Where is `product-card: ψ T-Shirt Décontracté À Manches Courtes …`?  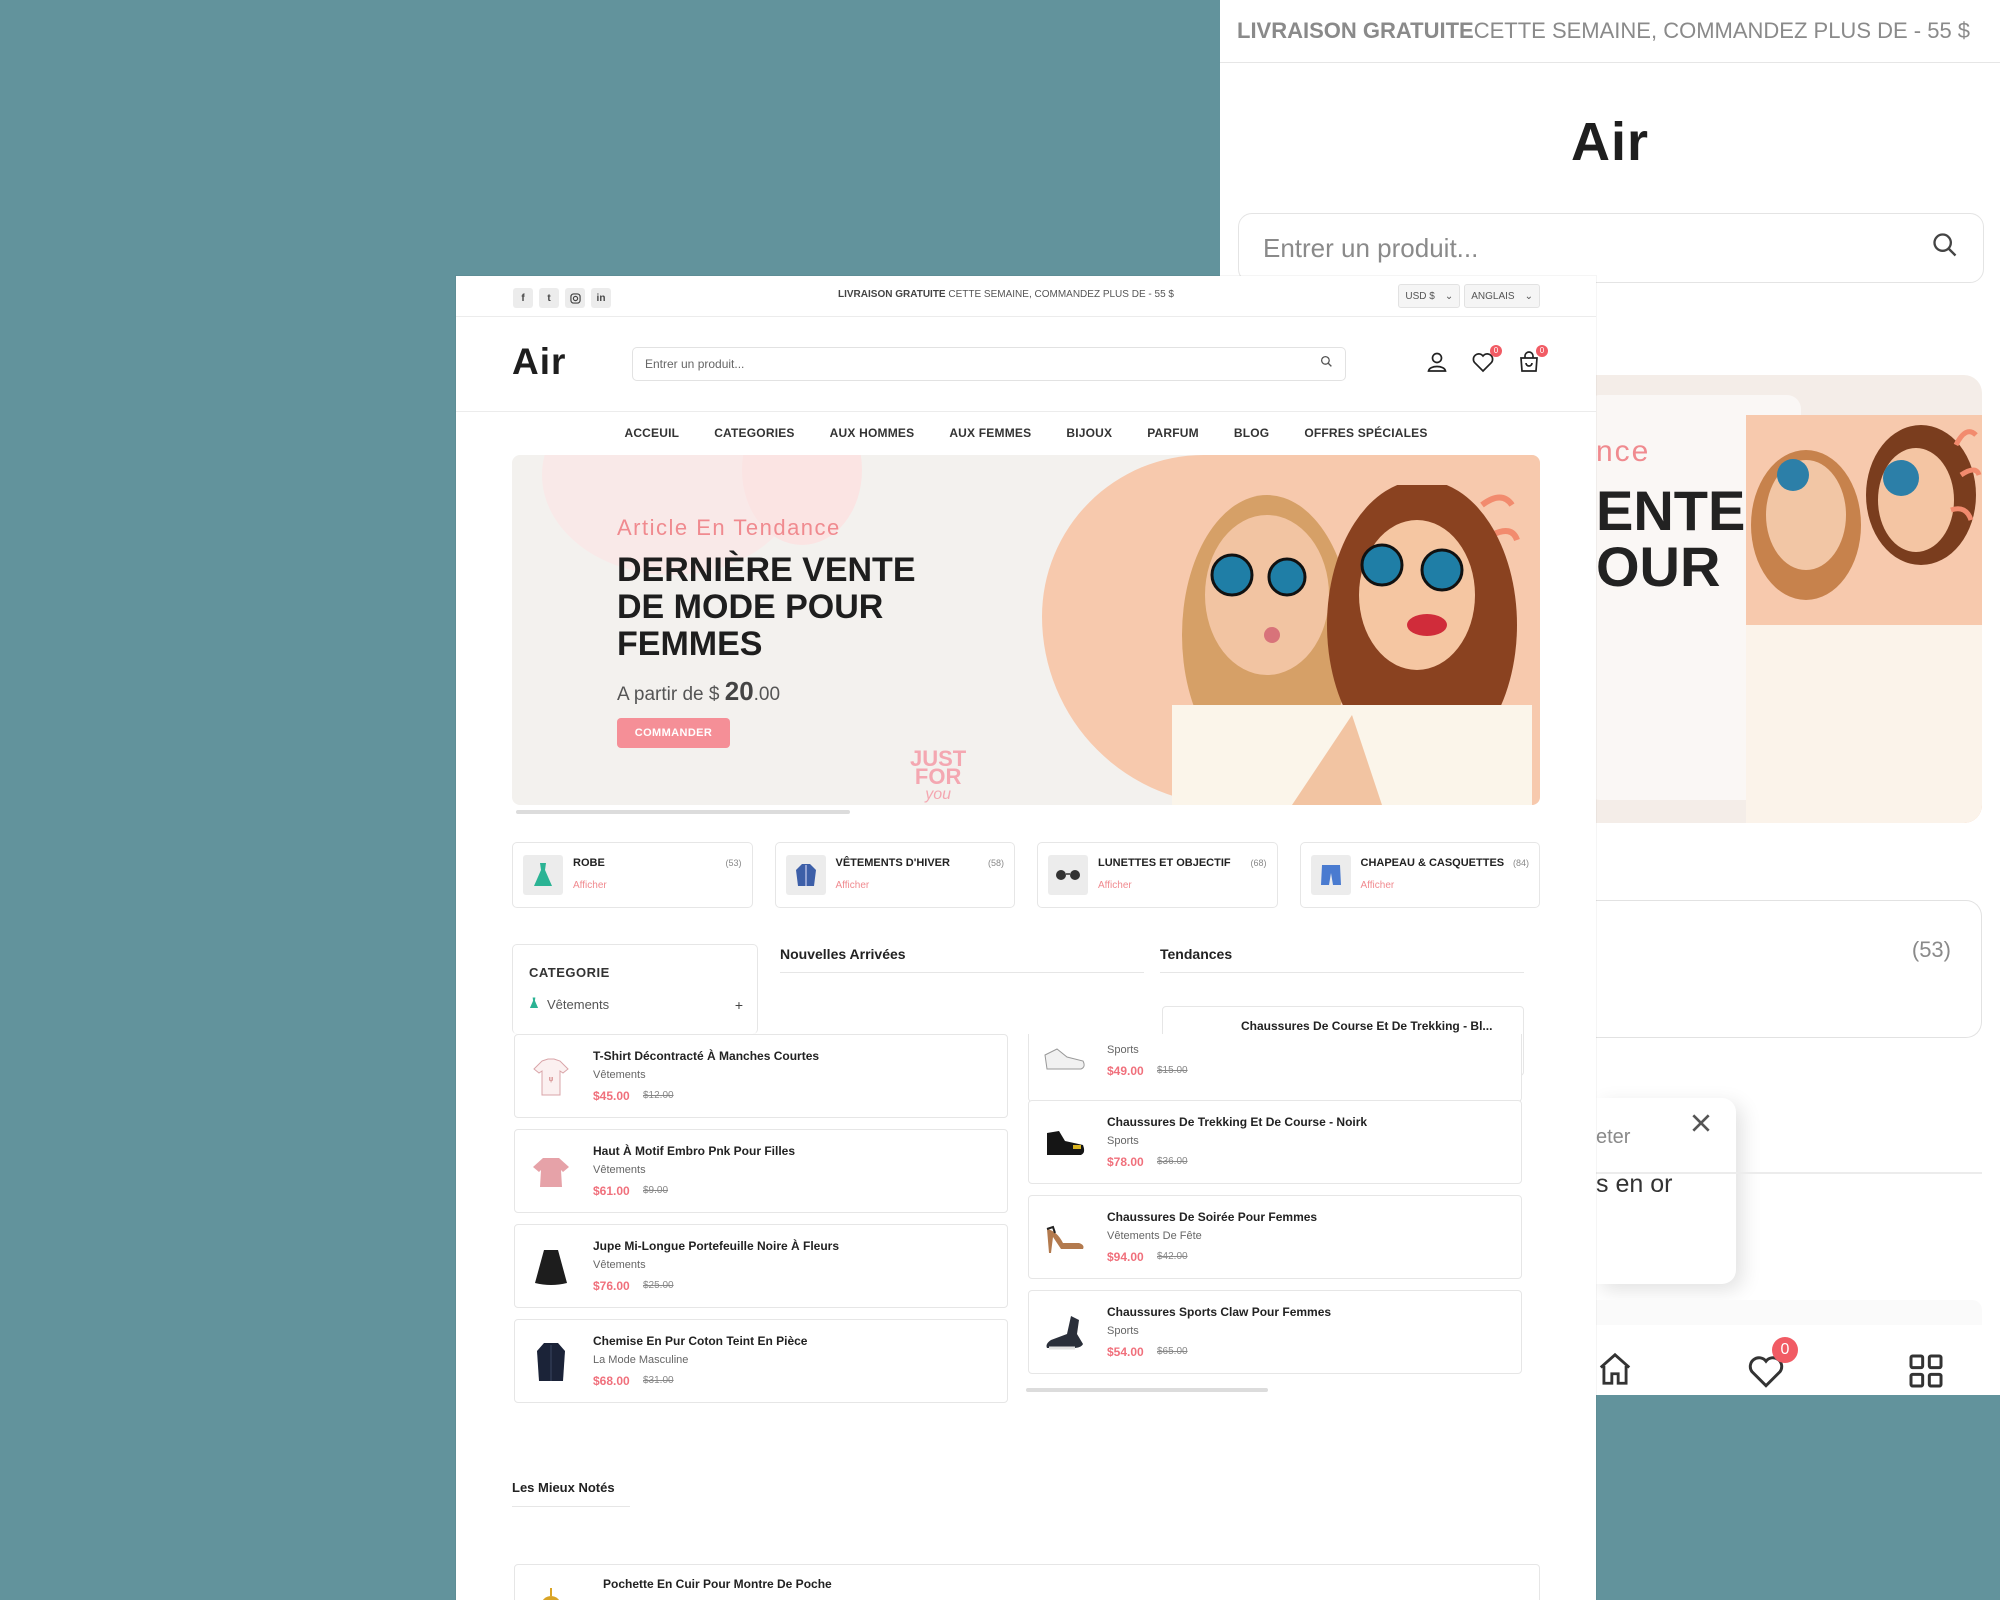 product-card: ψ T-Shirt Décontracté À Manches Courtes … is located at coordinates (761, 1076).